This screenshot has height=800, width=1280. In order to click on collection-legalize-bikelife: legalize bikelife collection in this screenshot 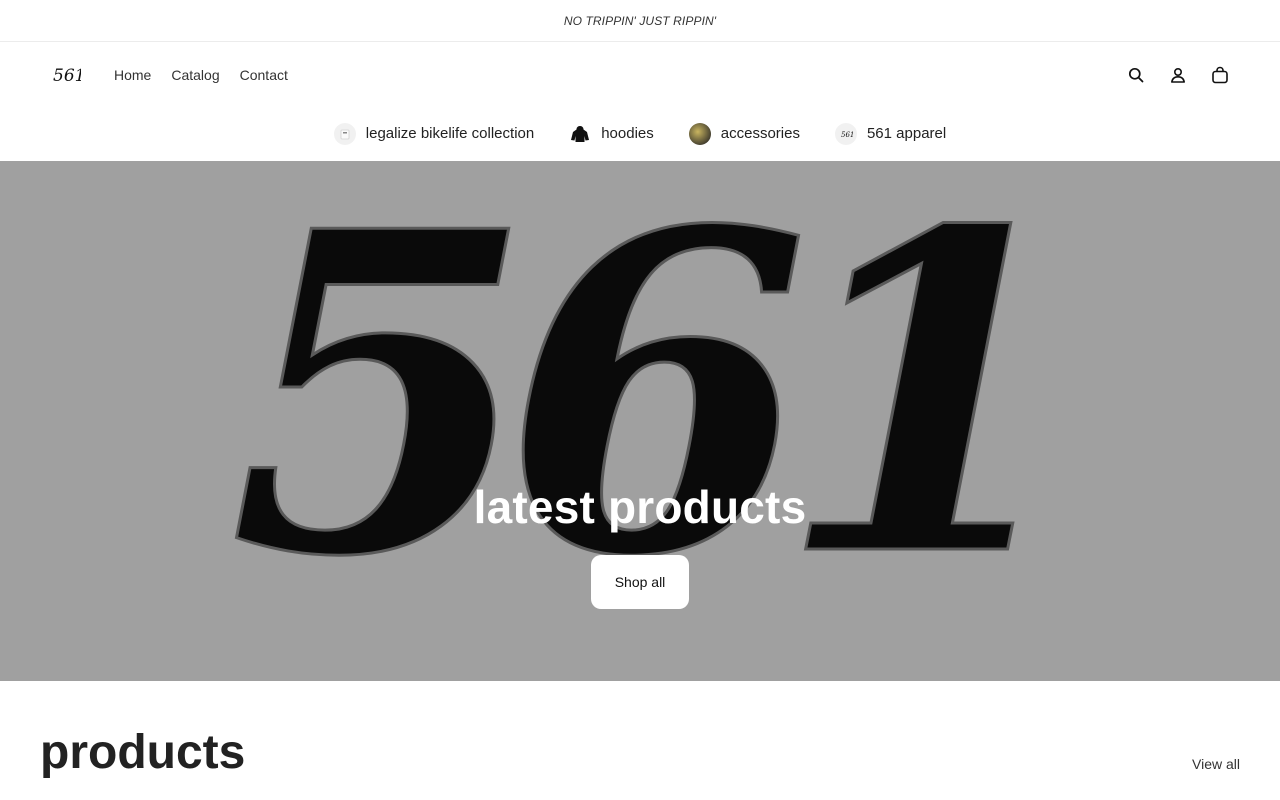, I will do `click(434, 133)`.